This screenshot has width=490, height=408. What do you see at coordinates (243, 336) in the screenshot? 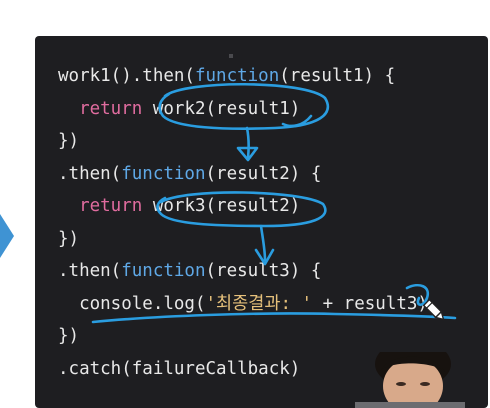
I see `code-line-9: })` at bounding box center [243, 336].